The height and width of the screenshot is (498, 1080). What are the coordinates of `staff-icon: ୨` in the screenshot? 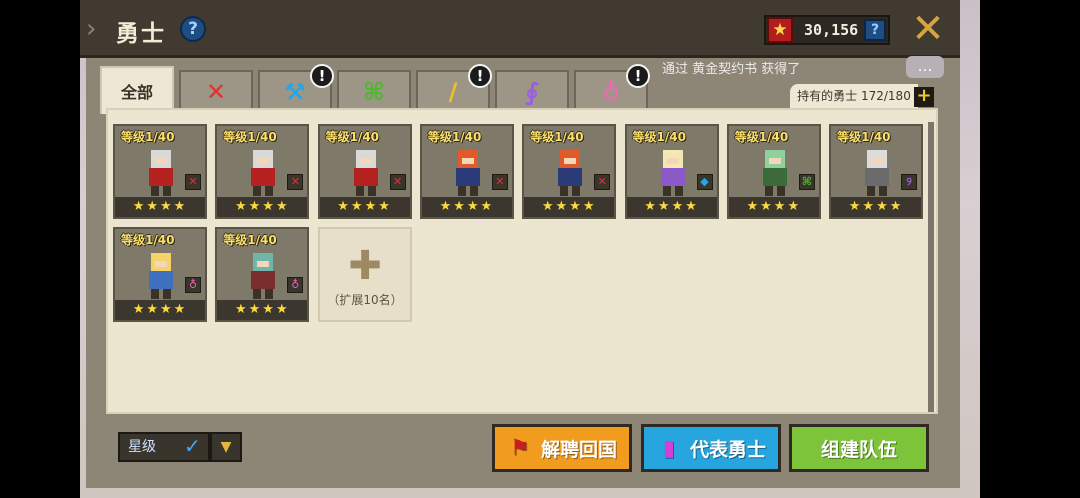 It's located at (909, 182).